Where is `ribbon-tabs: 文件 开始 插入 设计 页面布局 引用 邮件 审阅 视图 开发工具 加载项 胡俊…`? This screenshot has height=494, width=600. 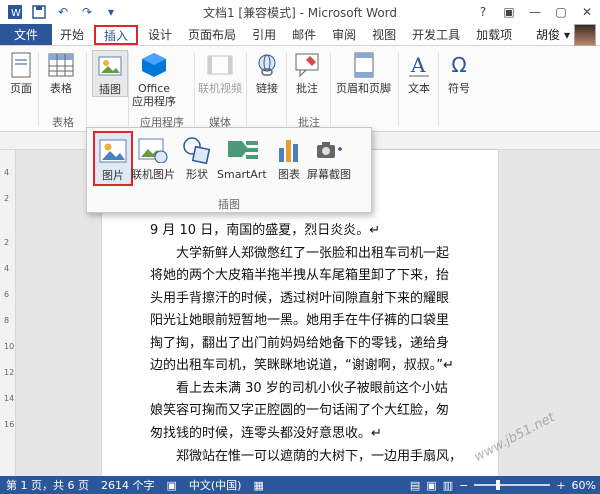 ribbon-tabs: 文件 开始 插入 设计 页面布局 引用 邮件 审阅 视图 开发工具 加载项 胡俊… is located at coordinates (300, 34).